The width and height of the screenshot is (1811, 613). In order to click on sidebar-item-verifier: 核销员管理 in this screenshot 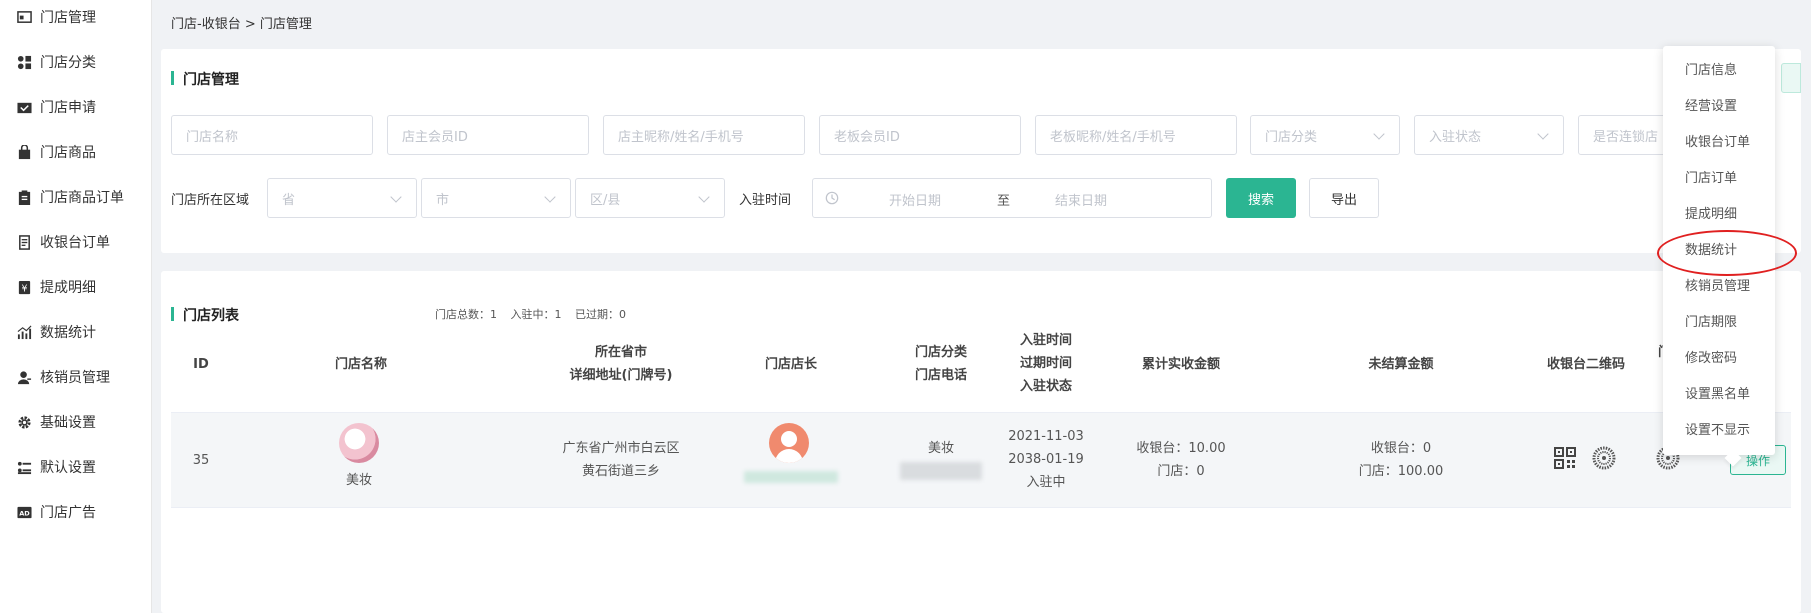, I will do `click(76, 377)`.